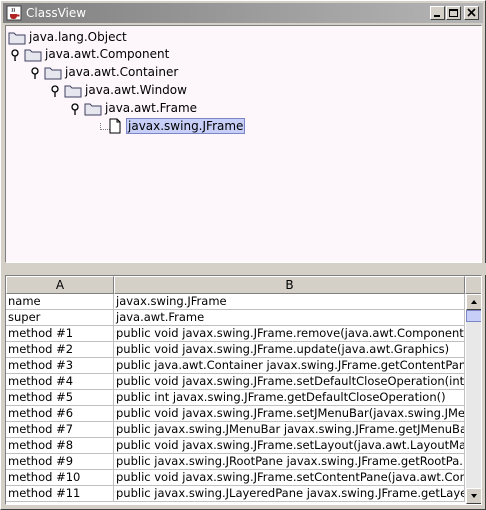 The height and width of the screenshot is (510, 486). I want to click on cell-a: method #1, so click(60, 334).